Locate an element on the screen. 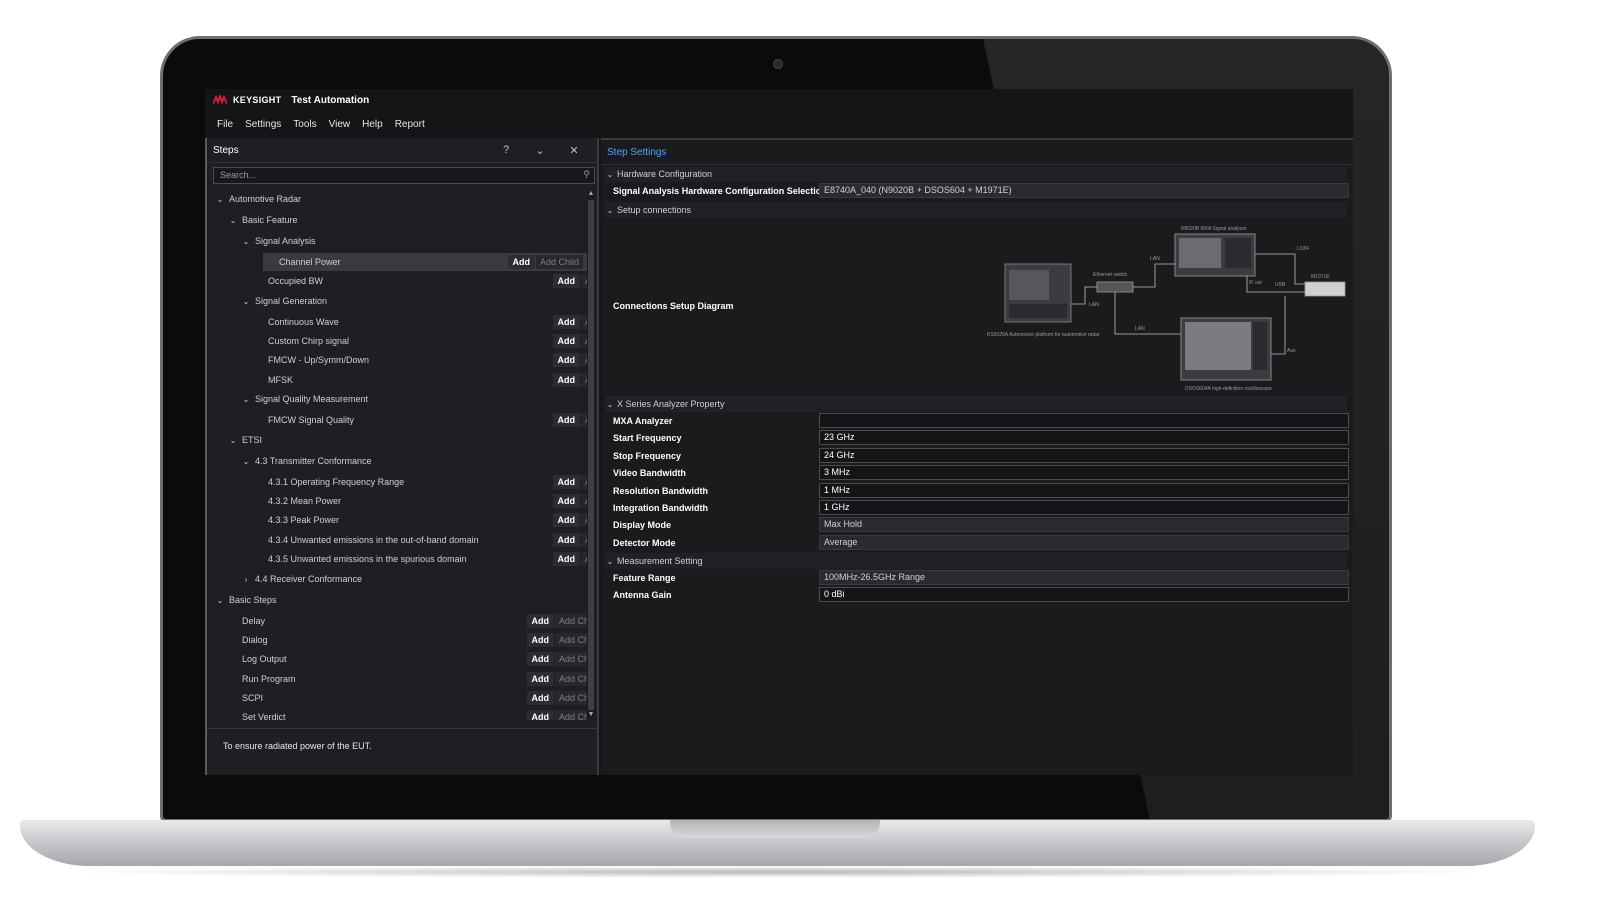 The image size is (1600, 900). chevron-right-icon: › is located at coordinates (246, 579).